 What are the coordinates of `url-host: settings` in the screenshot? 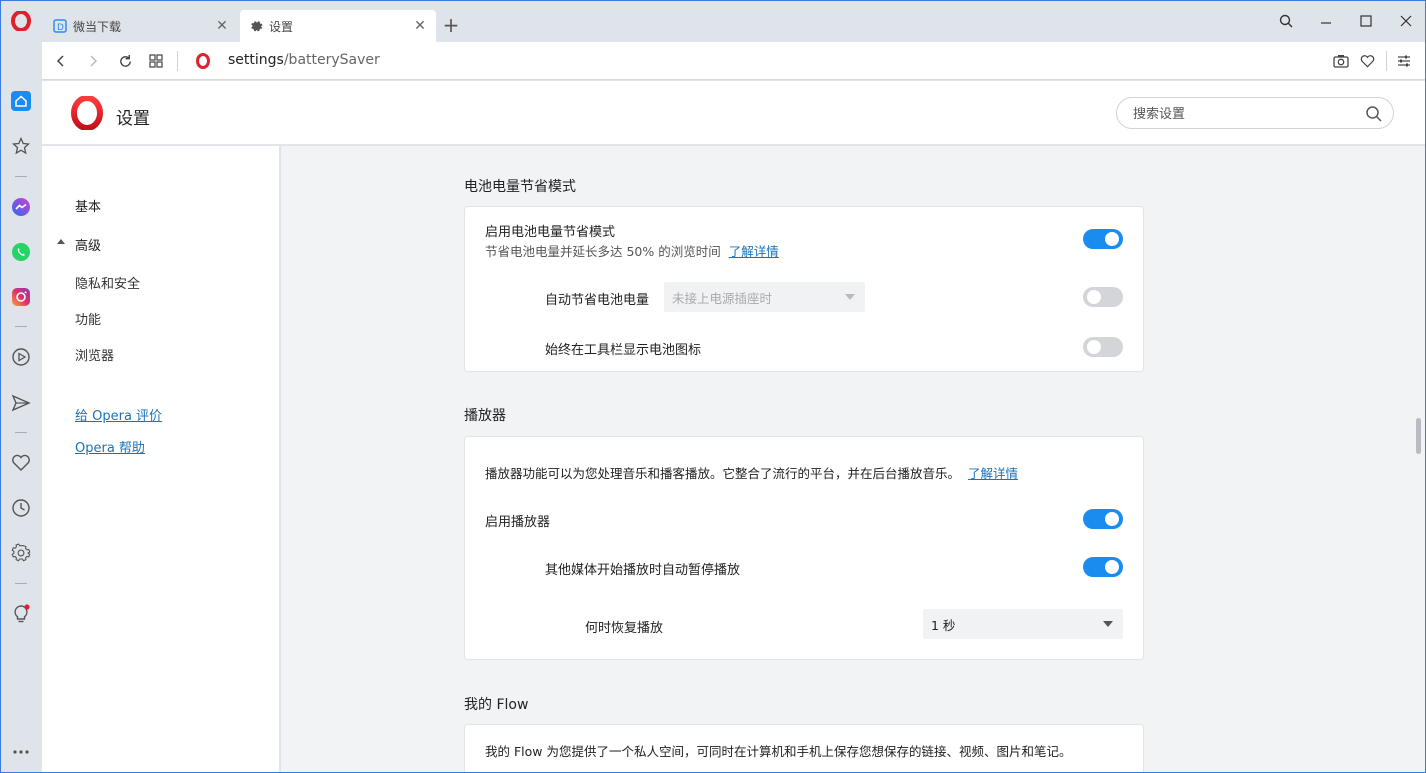 It's located at (256, 60).